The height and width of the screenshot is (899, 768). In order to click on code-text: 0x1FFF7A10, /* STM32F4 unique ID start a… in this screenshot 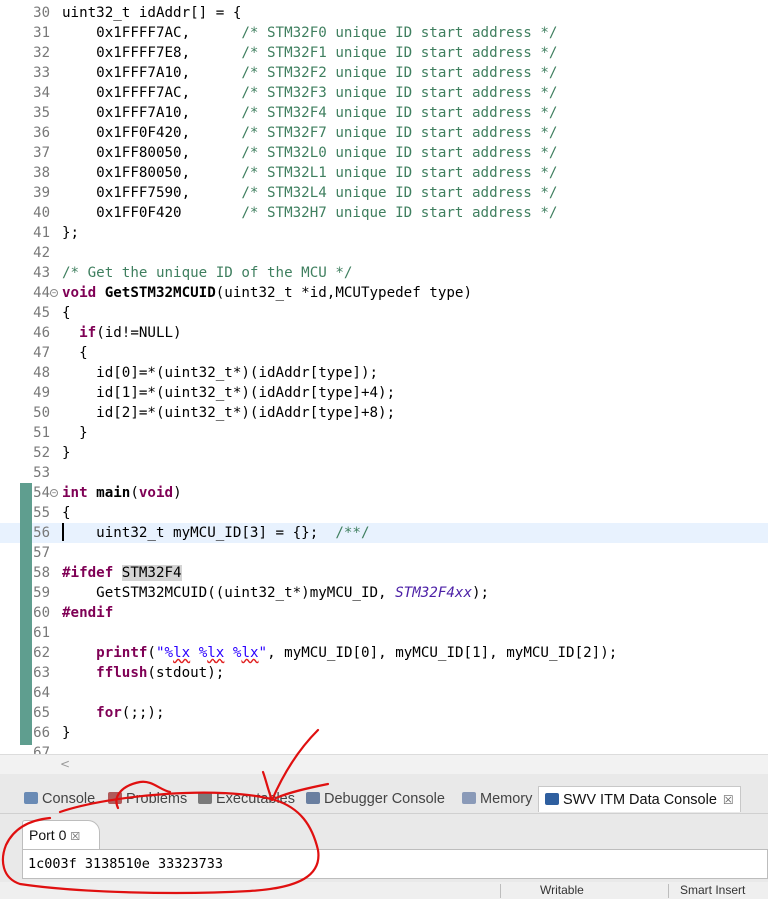, I will do `click(309, 113)`.